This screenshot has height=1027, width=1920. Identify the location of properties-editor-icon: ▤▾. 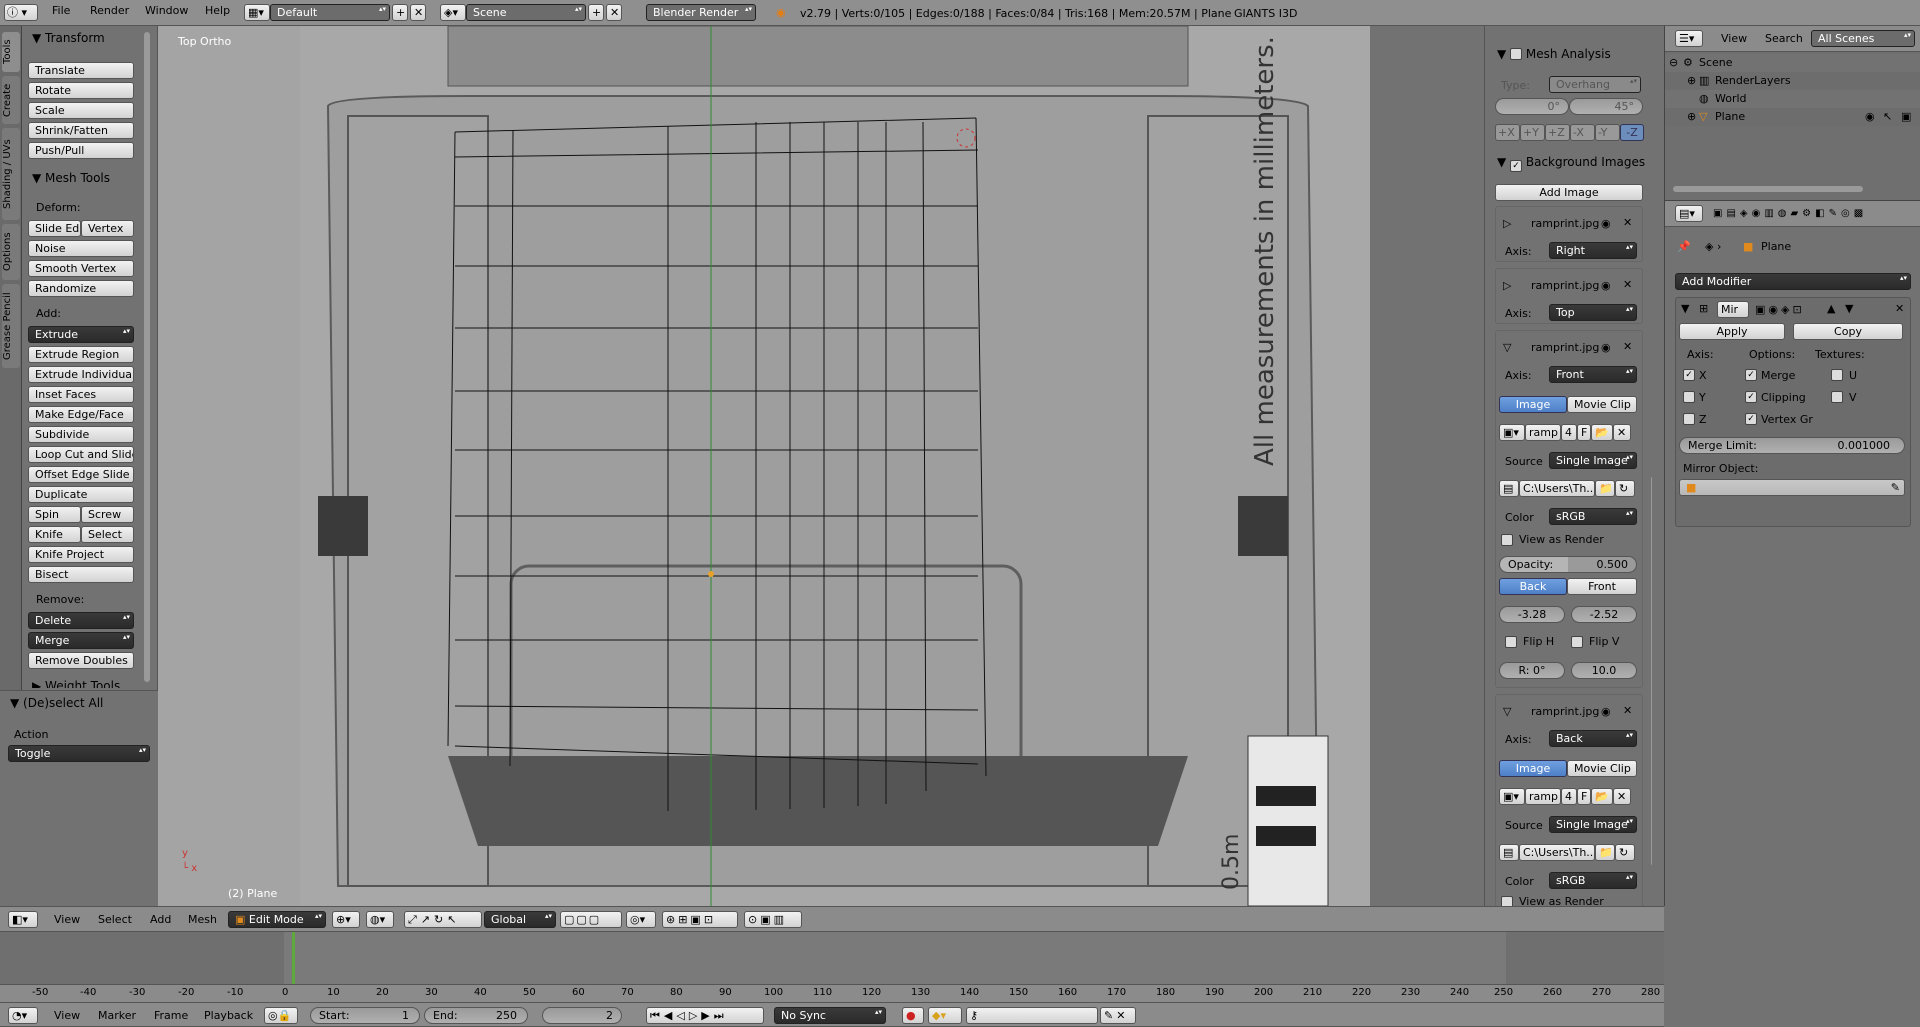
(1689, 213).